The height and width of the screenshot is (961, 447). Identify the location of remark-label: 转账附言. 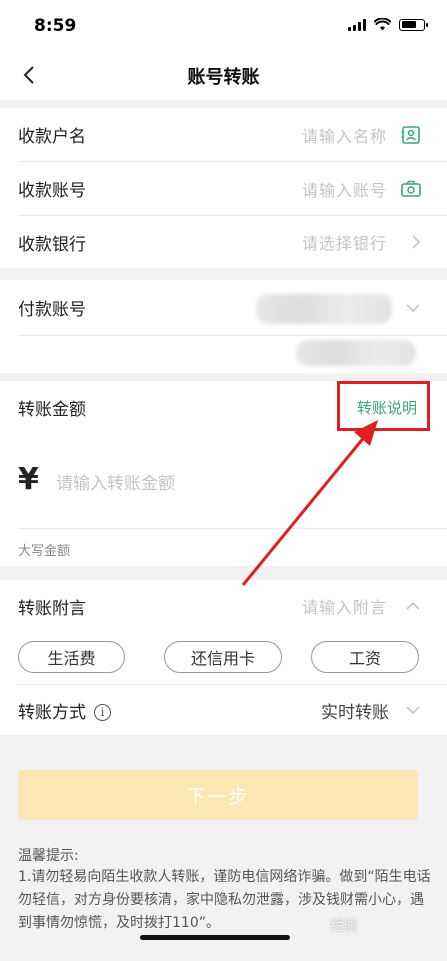
(52, 608).